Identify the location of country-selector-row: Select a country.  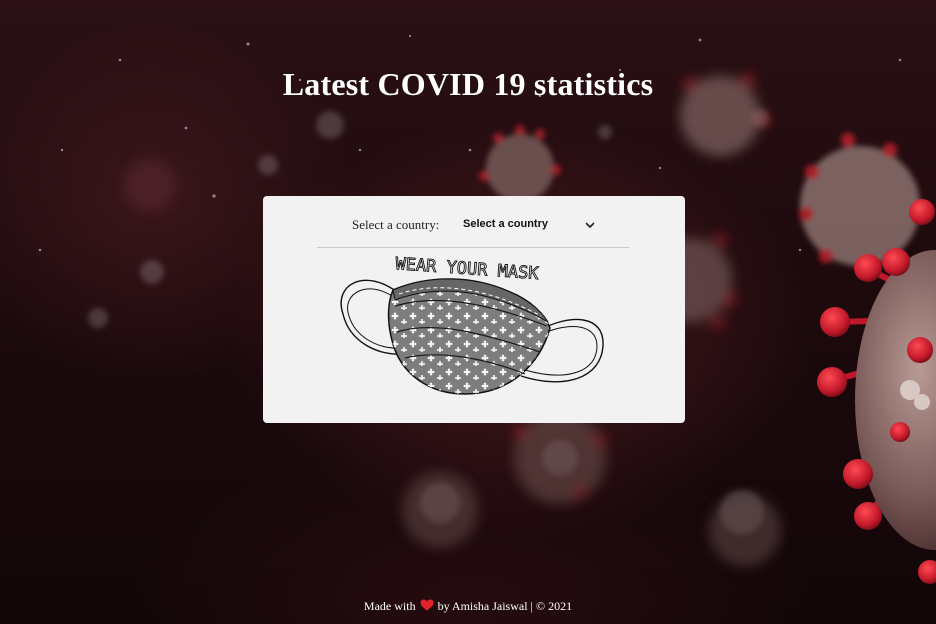
(474, 225).